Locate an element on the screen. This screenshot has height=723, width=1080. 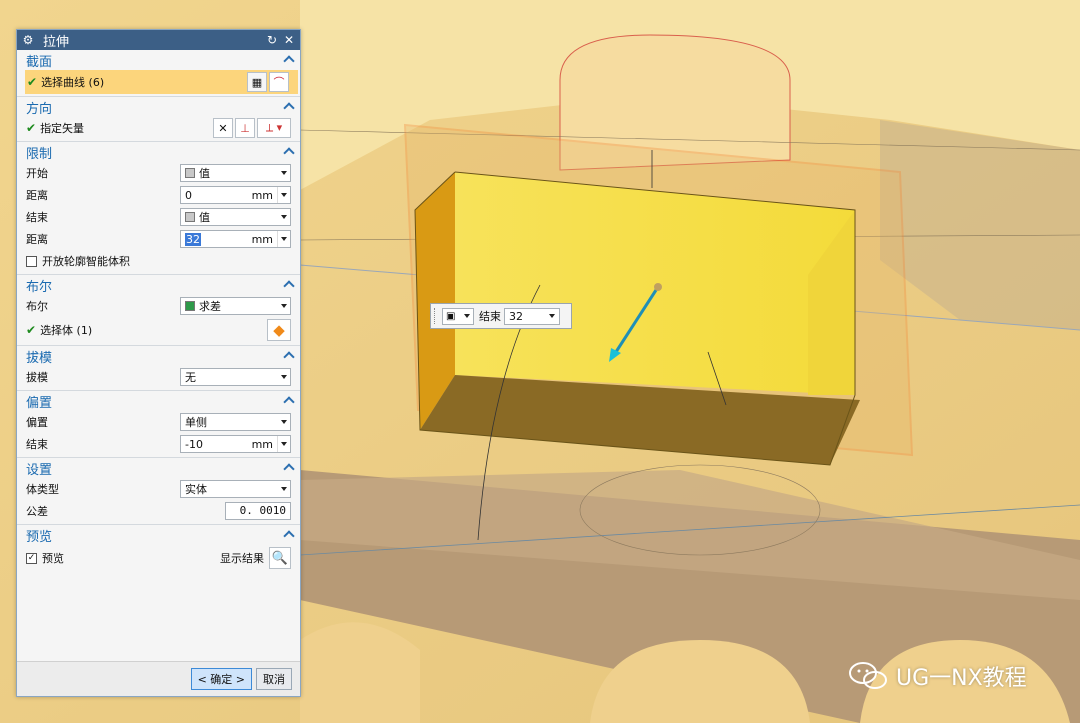
select-curve-label: 选择曲线 (6) is located at coordinates (73, 82).